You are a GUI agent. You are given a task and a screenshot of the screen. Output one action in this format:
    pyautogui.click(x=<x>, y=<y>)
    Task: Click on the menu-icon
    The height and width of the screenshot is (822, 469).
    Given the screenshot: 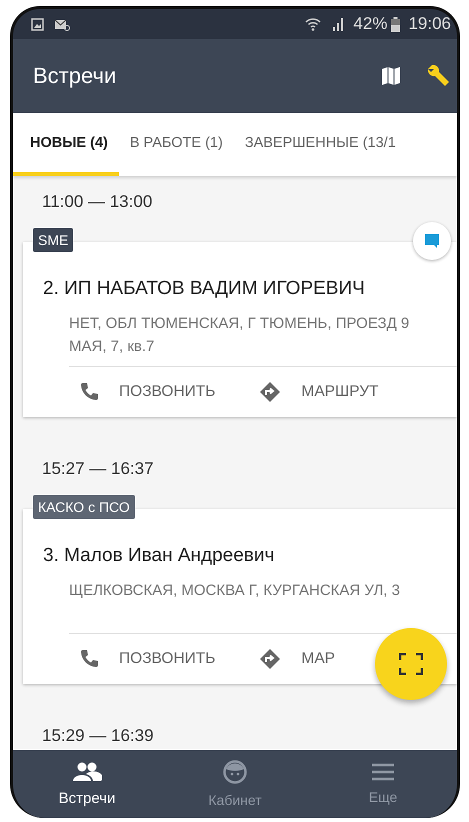 What is the action you would take?
    pyautogui.click(x=383, y=772)
    